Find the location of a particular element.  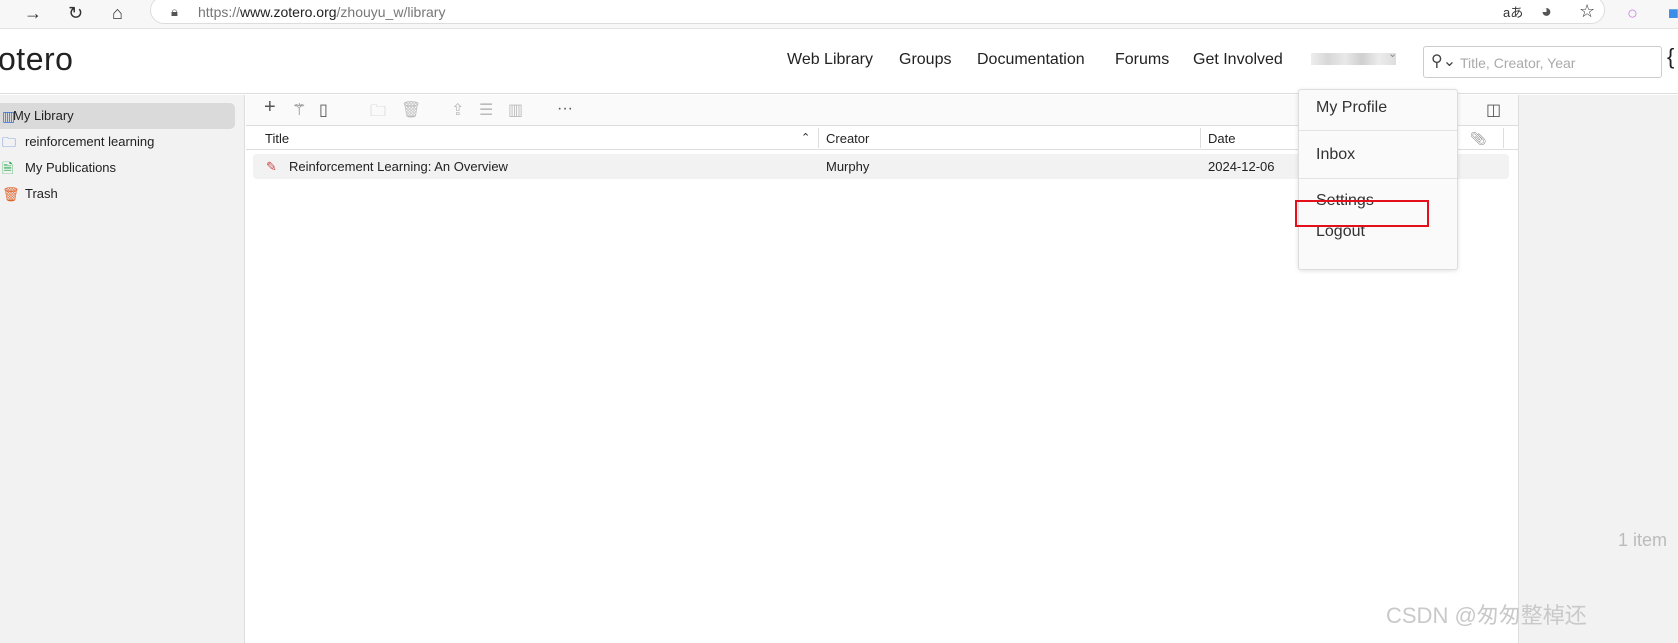

new-note-icon: ▯ is located at coordinates (323, 110).